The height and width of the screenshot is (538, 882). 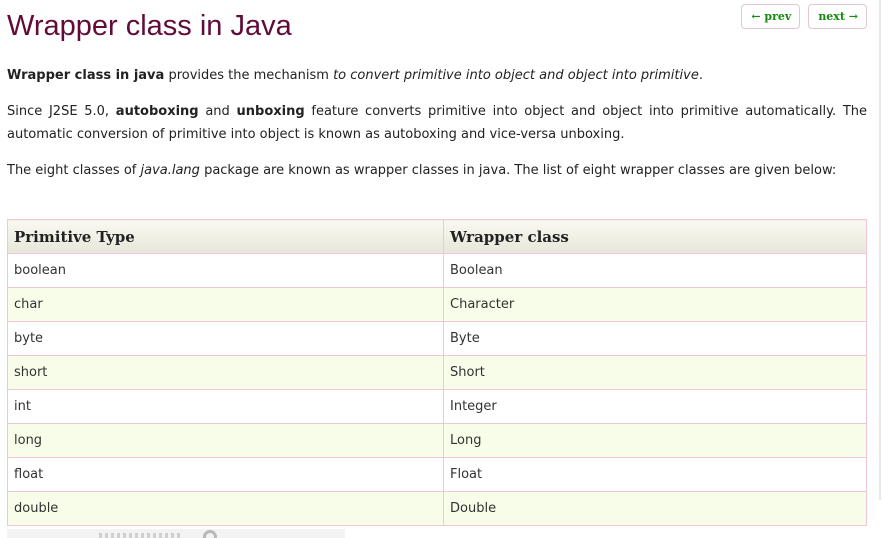 What do you see at coordinates (655, 270) in the screenshot?
I see `wrapper-cell: Boolean` at bounding box center [655, 270].